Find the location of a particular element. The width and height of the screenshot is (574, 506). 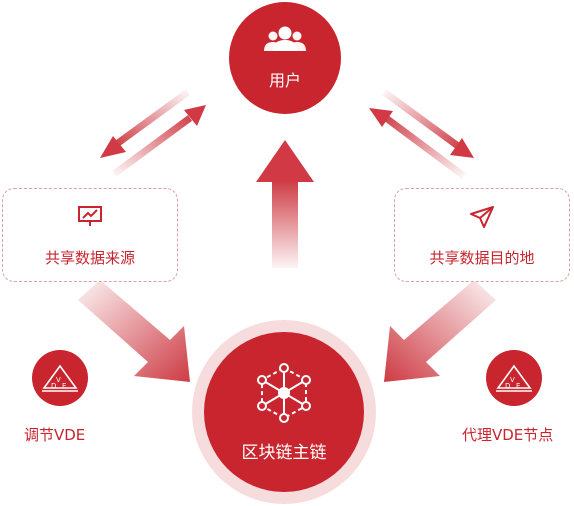

proxy-badge-e: E is located at coordinates (518, 386).